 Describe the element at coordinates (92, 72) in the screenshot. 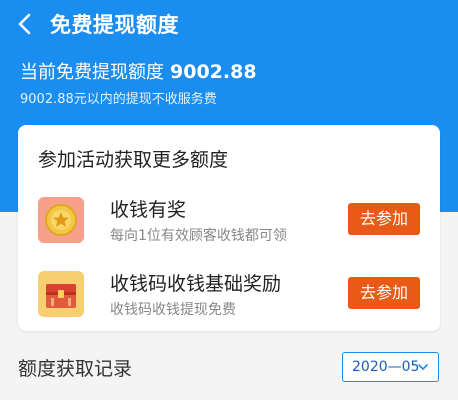

I see `quota-label: 当前免费提现额度` at that location.